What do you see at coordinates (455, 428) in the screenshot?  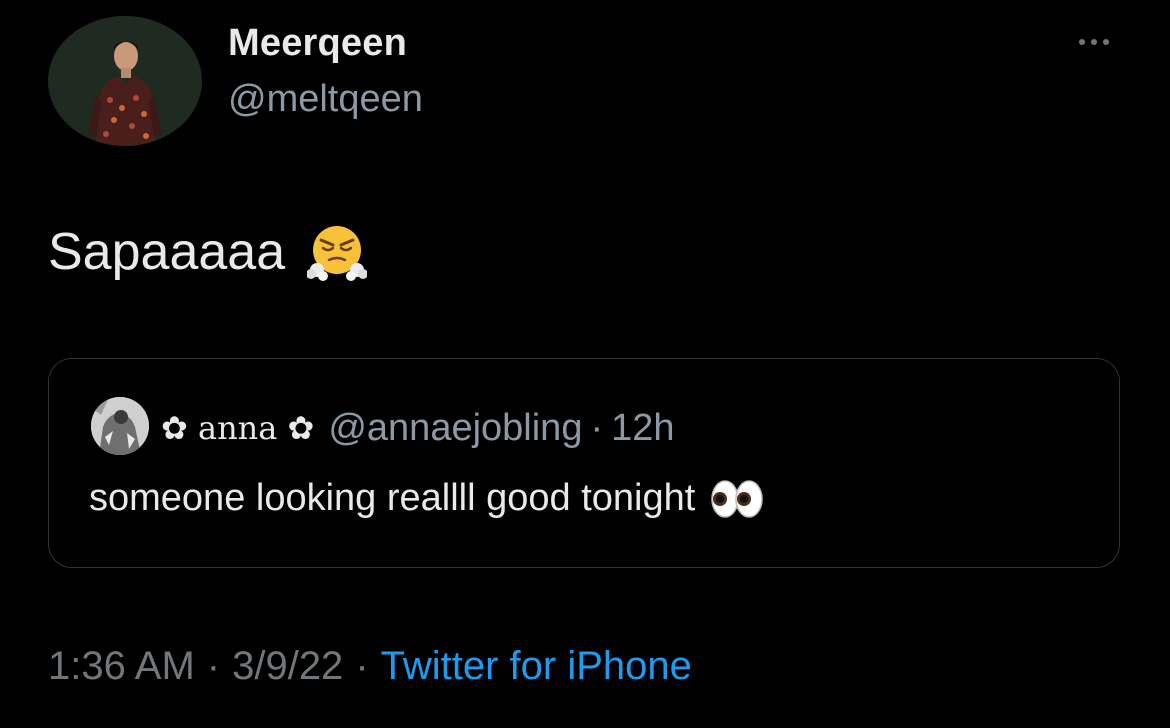 I see `quoted-author-handle: @annaejobling` at bounding box center [455, 428].